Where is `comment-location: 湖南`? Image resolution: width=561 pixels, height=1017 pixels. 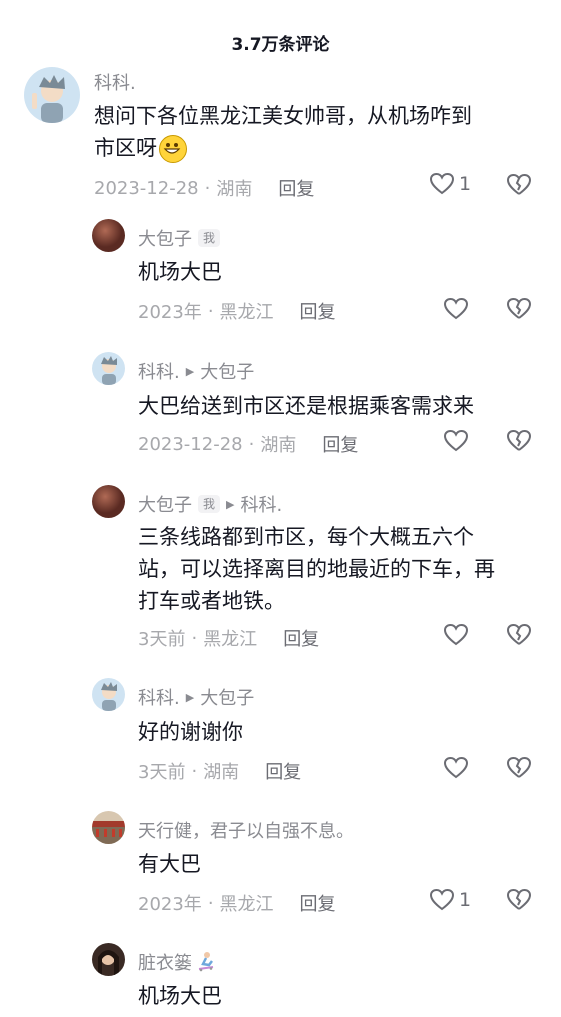
comment-location: 湖南 is located at coordinates (234, 189).